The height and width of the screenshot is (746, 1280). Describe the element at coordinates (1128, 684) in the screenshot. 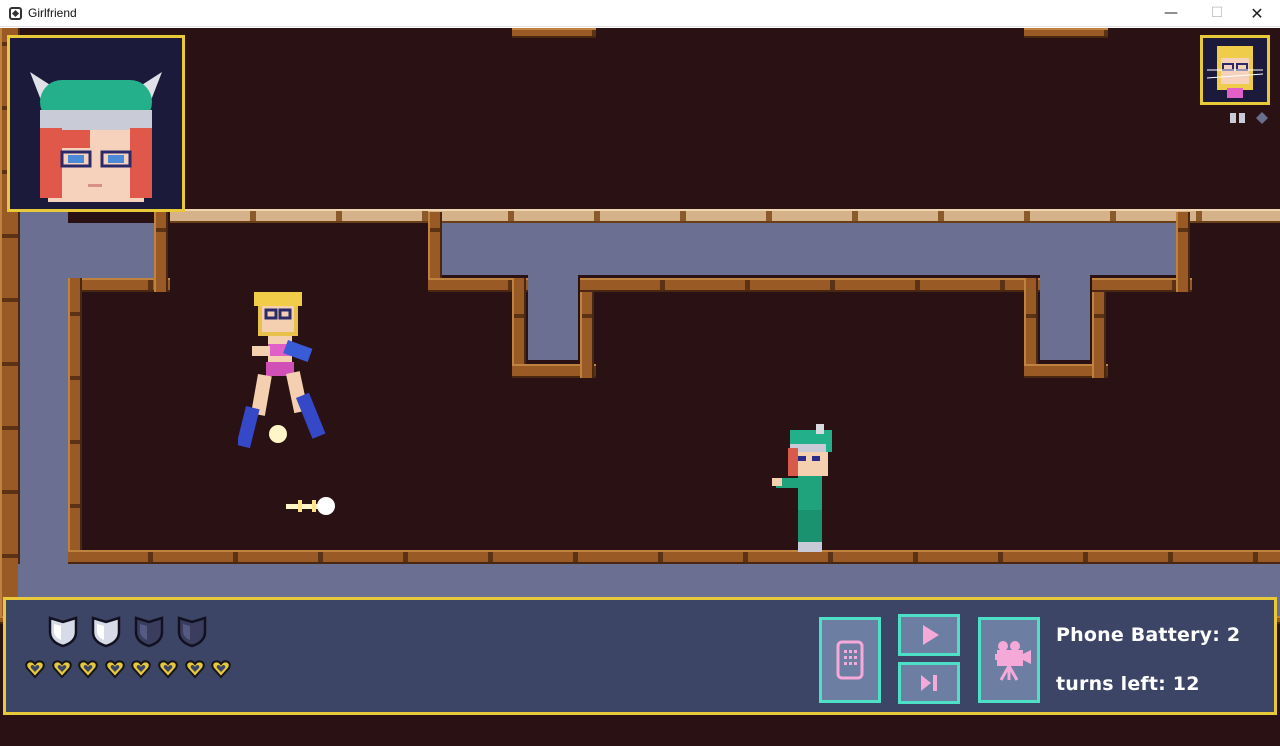

I see `turns-left-label: turns left: 12` at that location.